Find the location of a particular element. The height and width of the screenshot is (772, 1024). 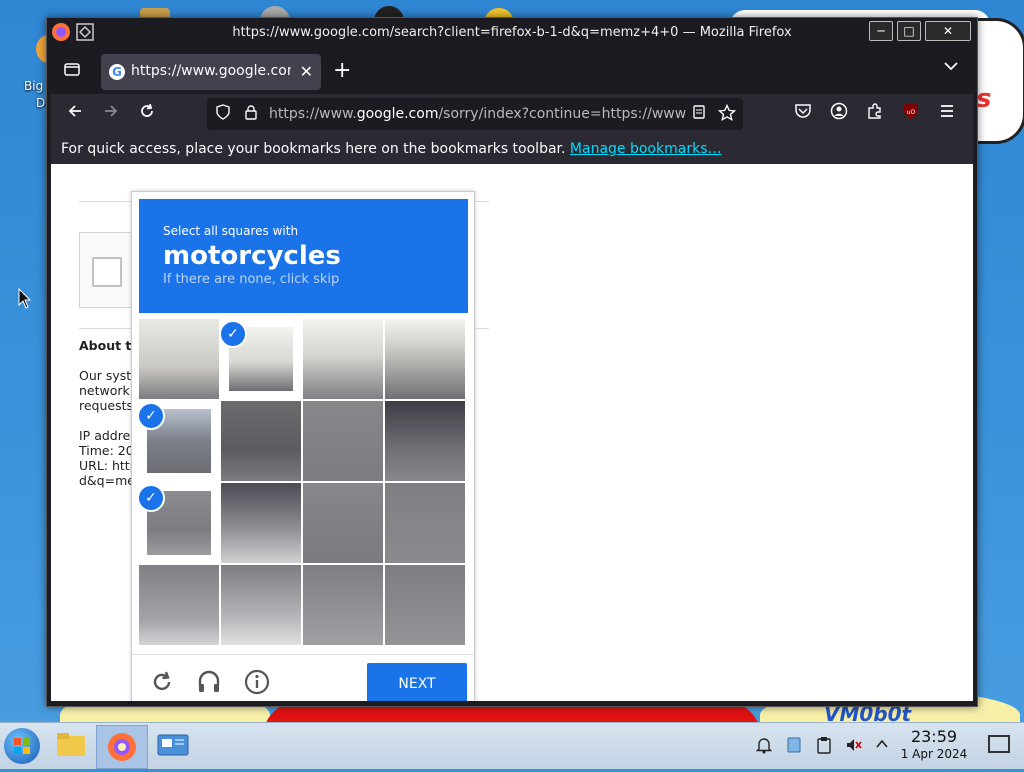

minimize-button: ─ is located at coordinates (881, 31).